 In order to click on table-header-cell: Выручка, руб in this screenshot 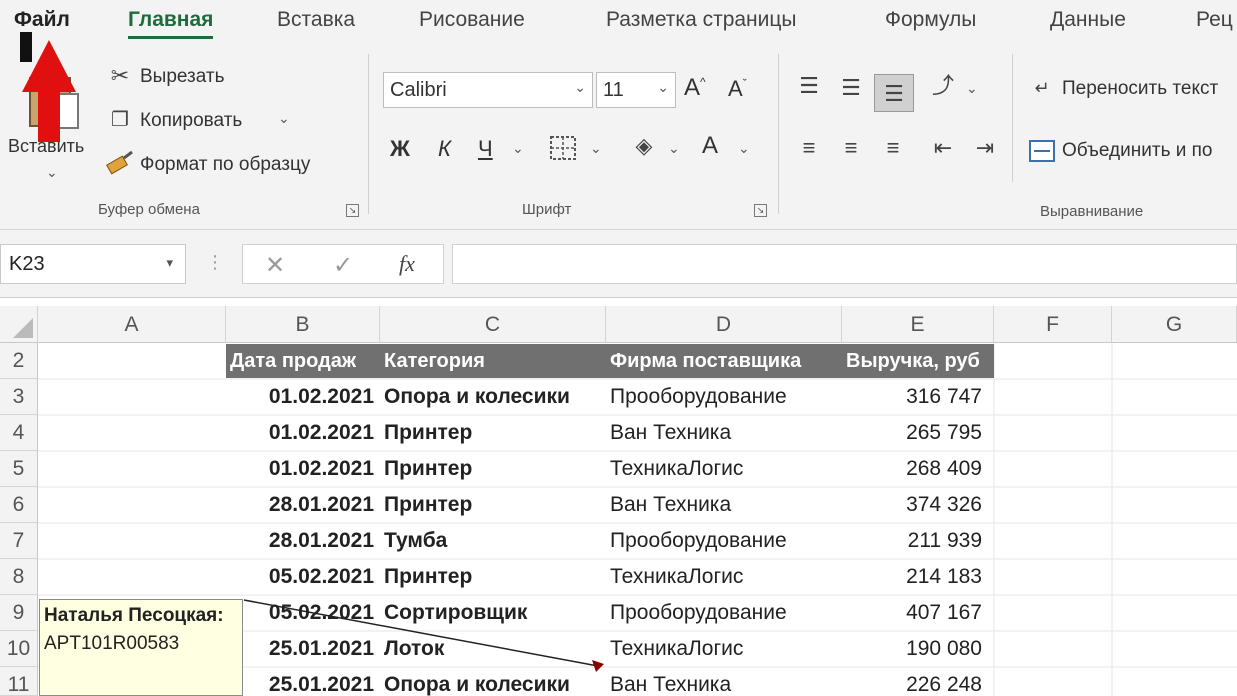, I will do `click(918, 361)`.